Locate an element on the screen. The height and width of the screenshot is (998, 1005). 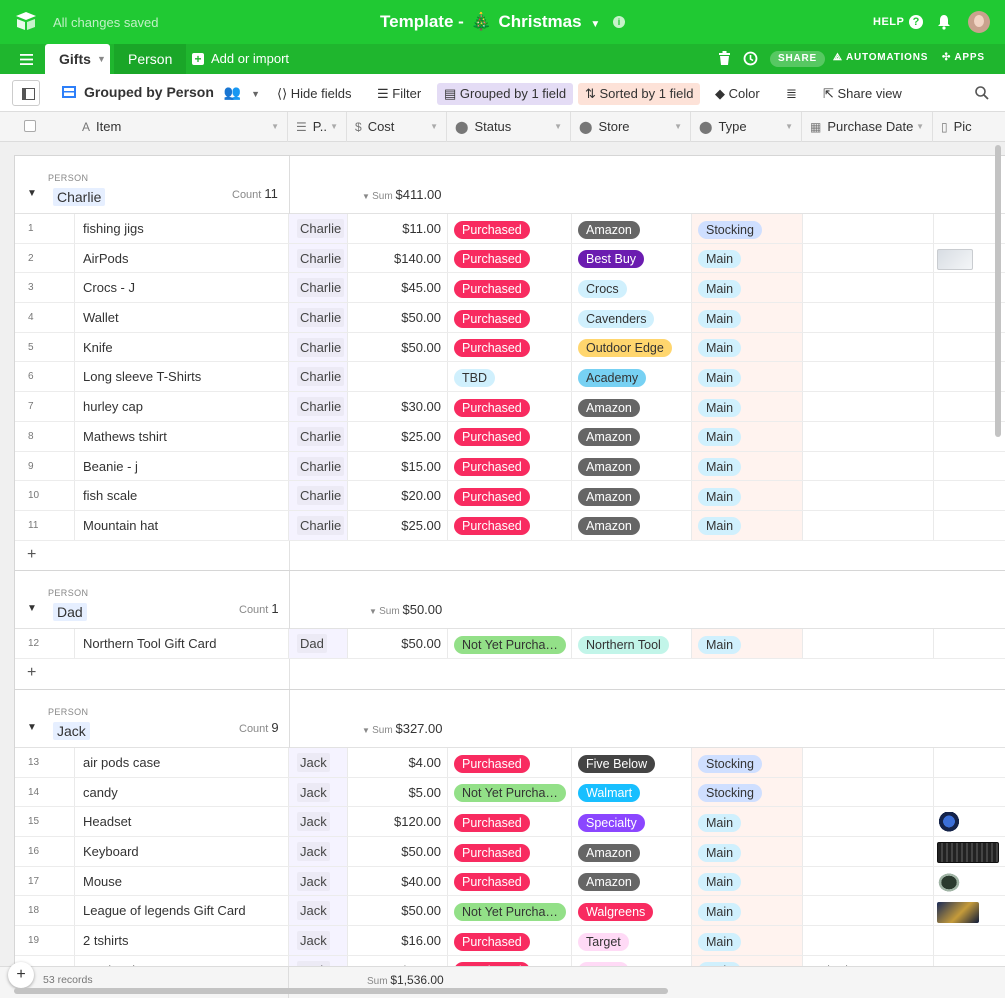
store-cell: Crocs is located at coordinates (632, 288).